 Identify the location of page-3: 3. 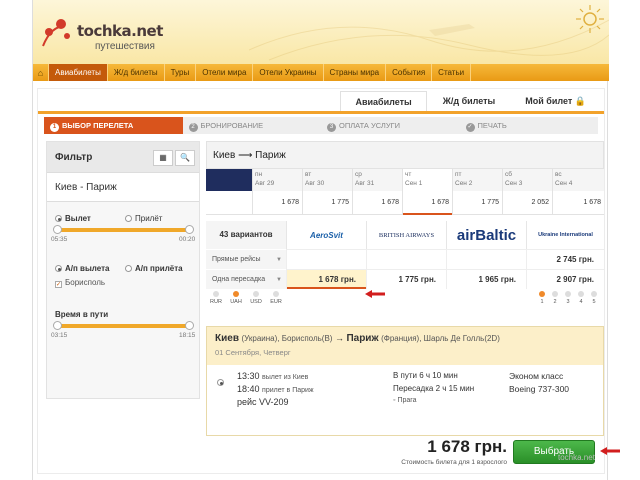
(568, 298).